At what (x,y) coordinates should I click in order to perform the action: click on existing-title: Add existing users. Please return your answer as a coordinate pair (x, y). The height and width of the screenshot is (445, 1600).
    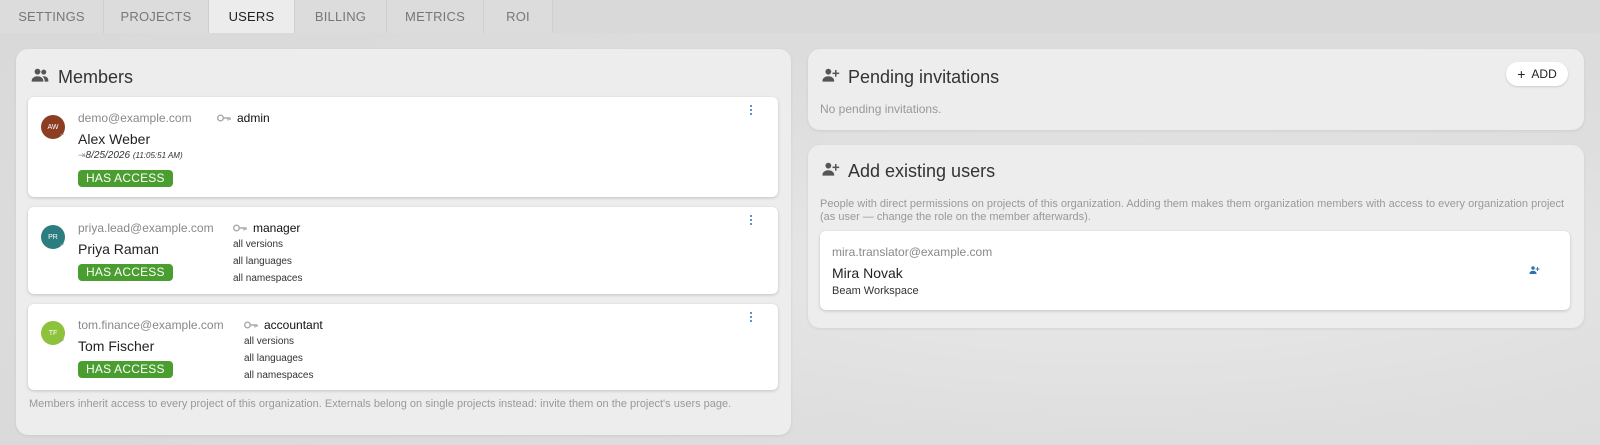
    Looking at the image, I should click on (907, 171).